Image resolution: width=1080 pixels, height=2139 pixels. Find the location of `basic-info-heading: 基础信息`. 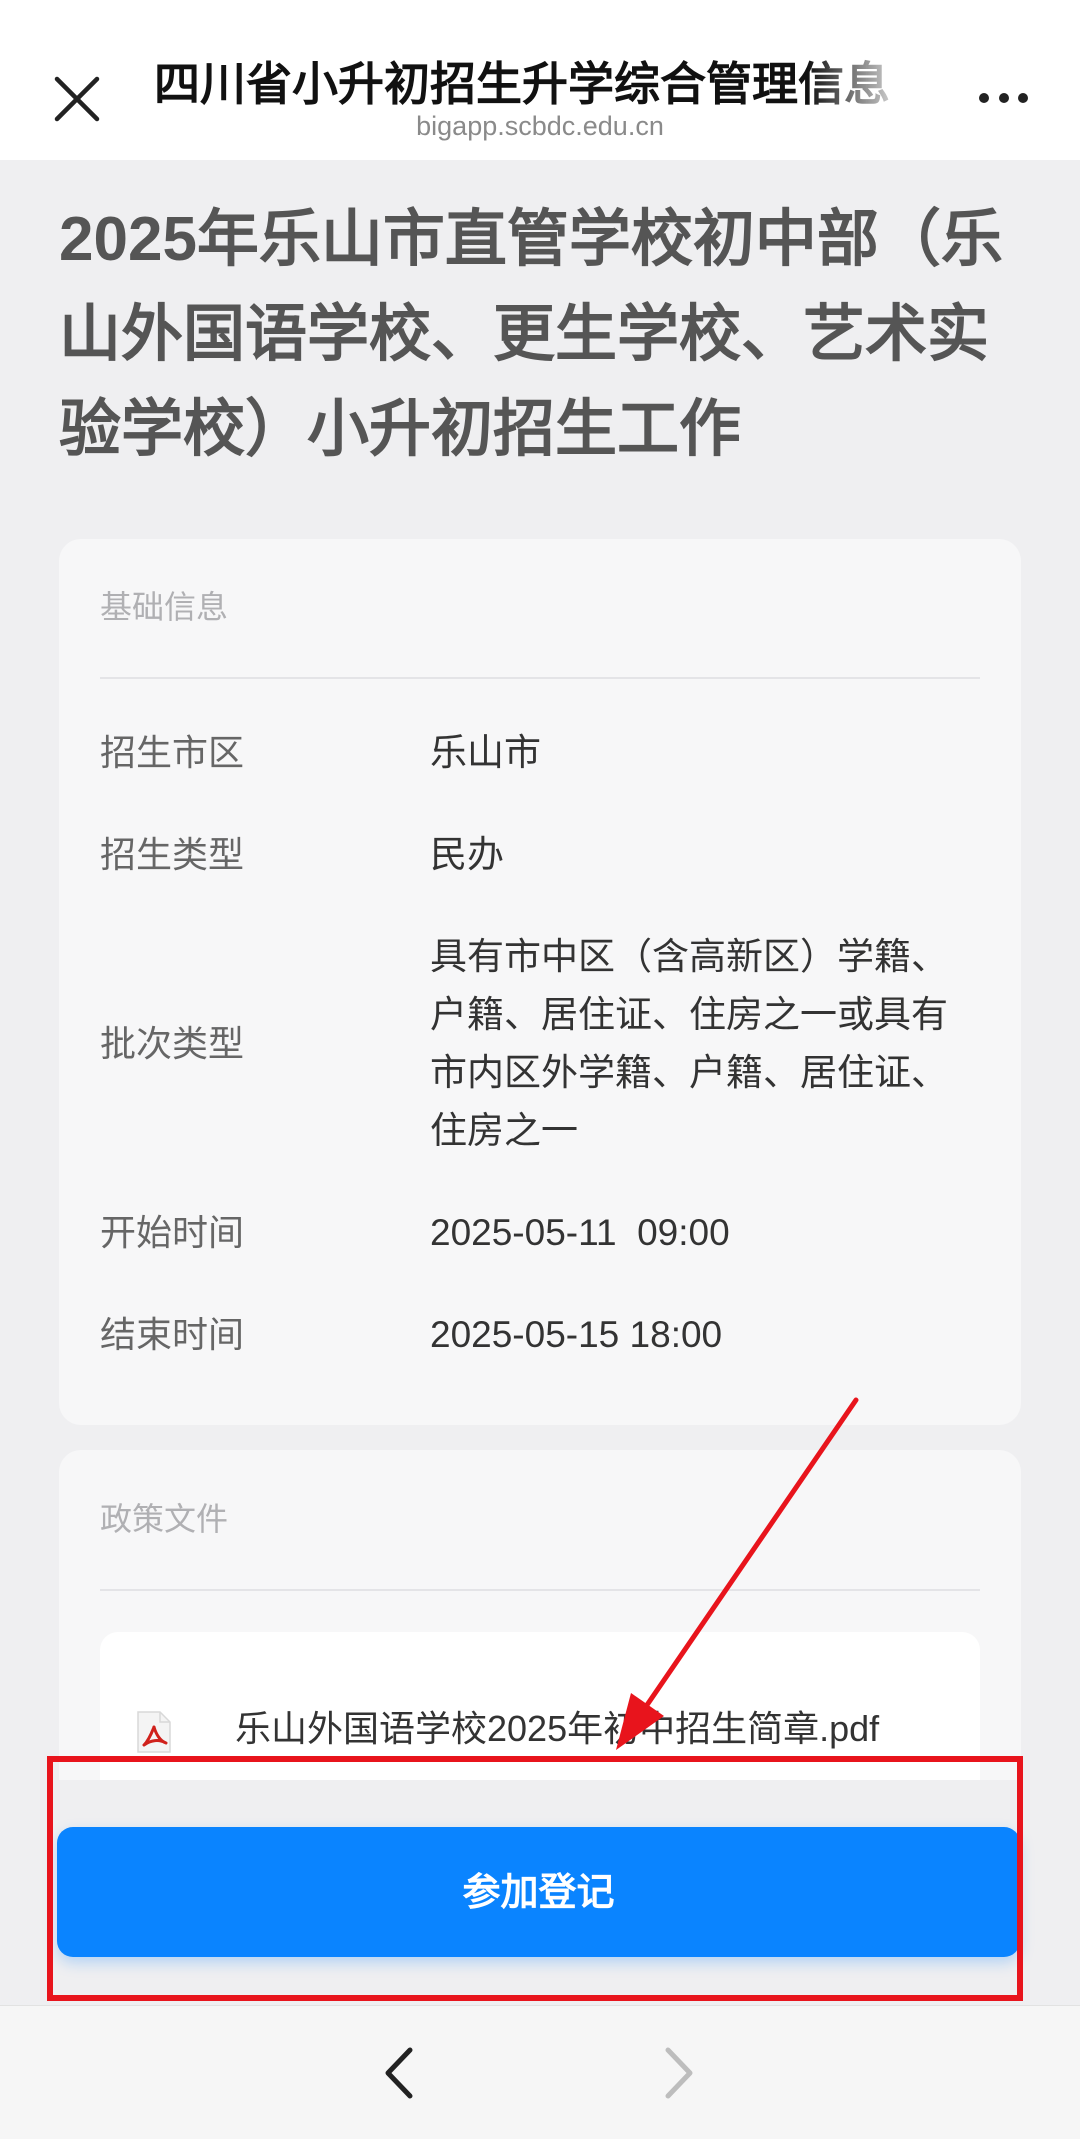

basic-info-heading: 基础信息 is located at coordinates (164, 607).